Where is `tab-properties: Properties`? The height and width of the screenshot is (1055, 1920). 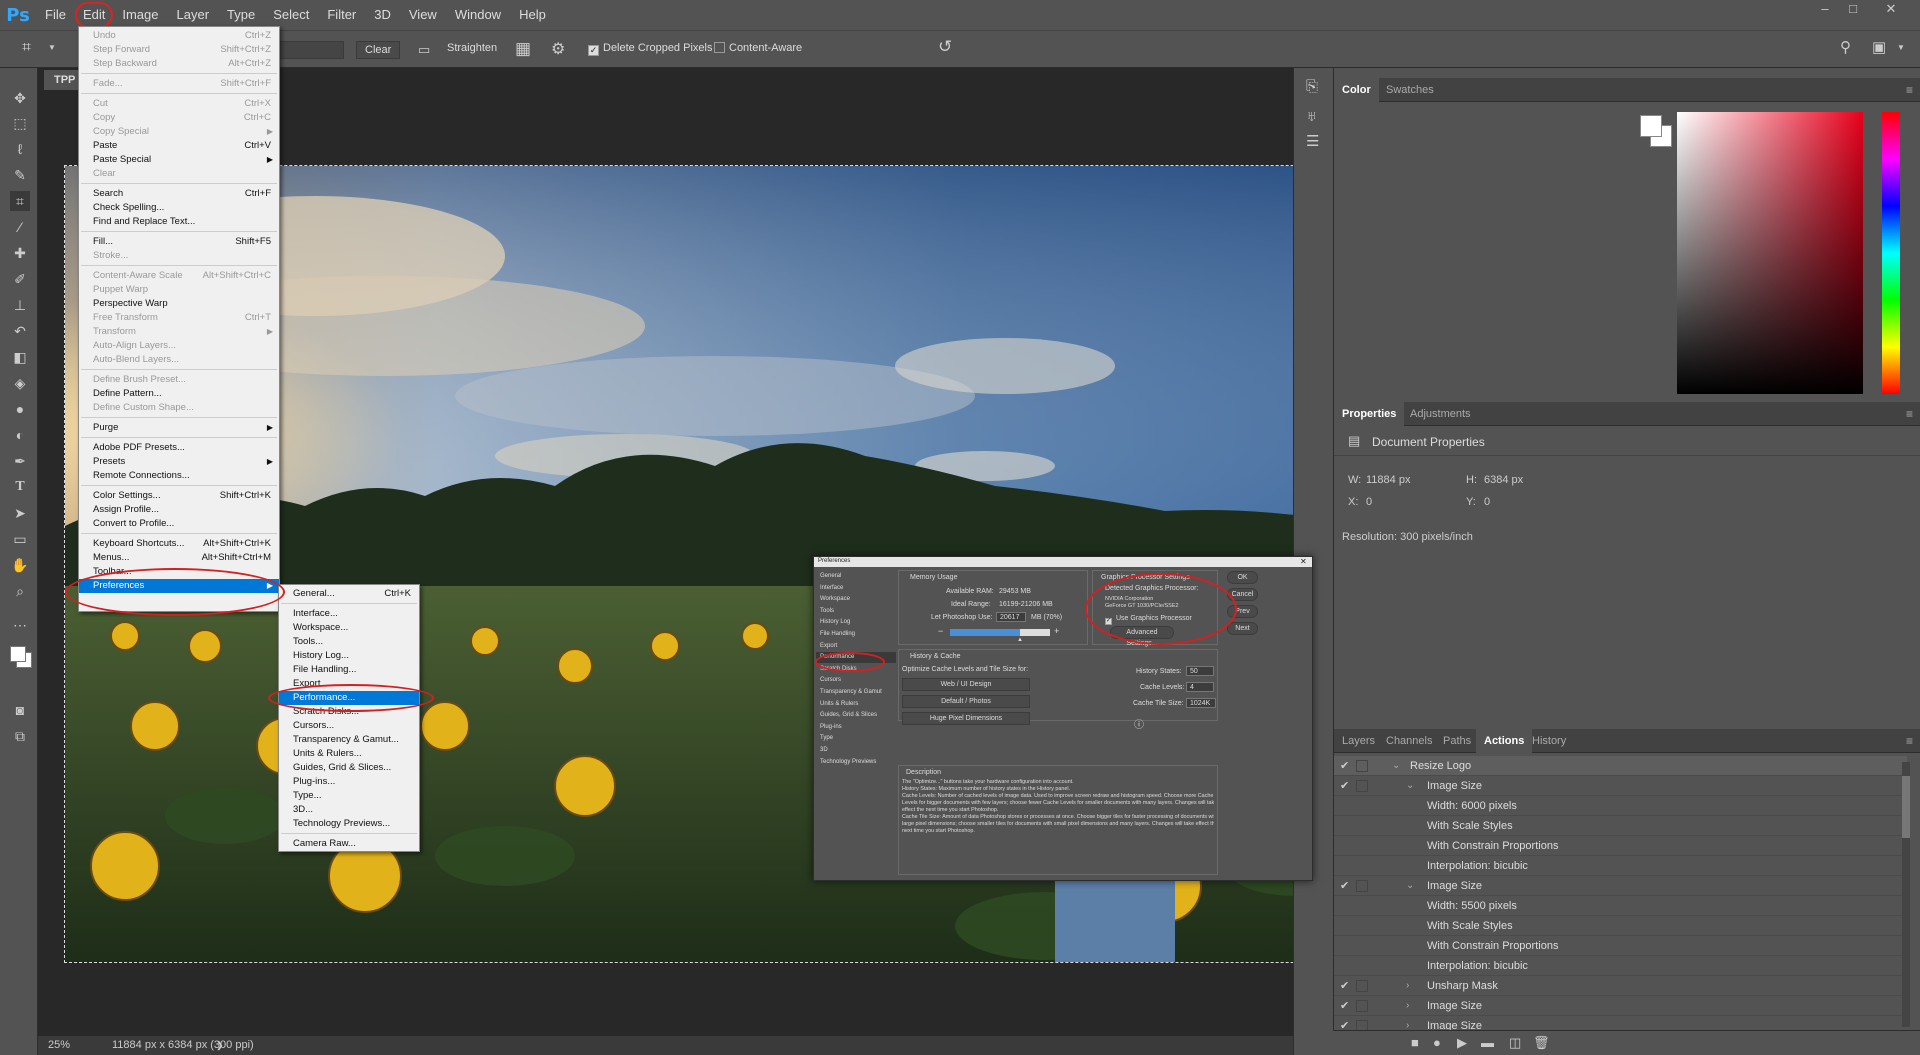 tab-properties: Properties is located at coordinates (1369, 414).